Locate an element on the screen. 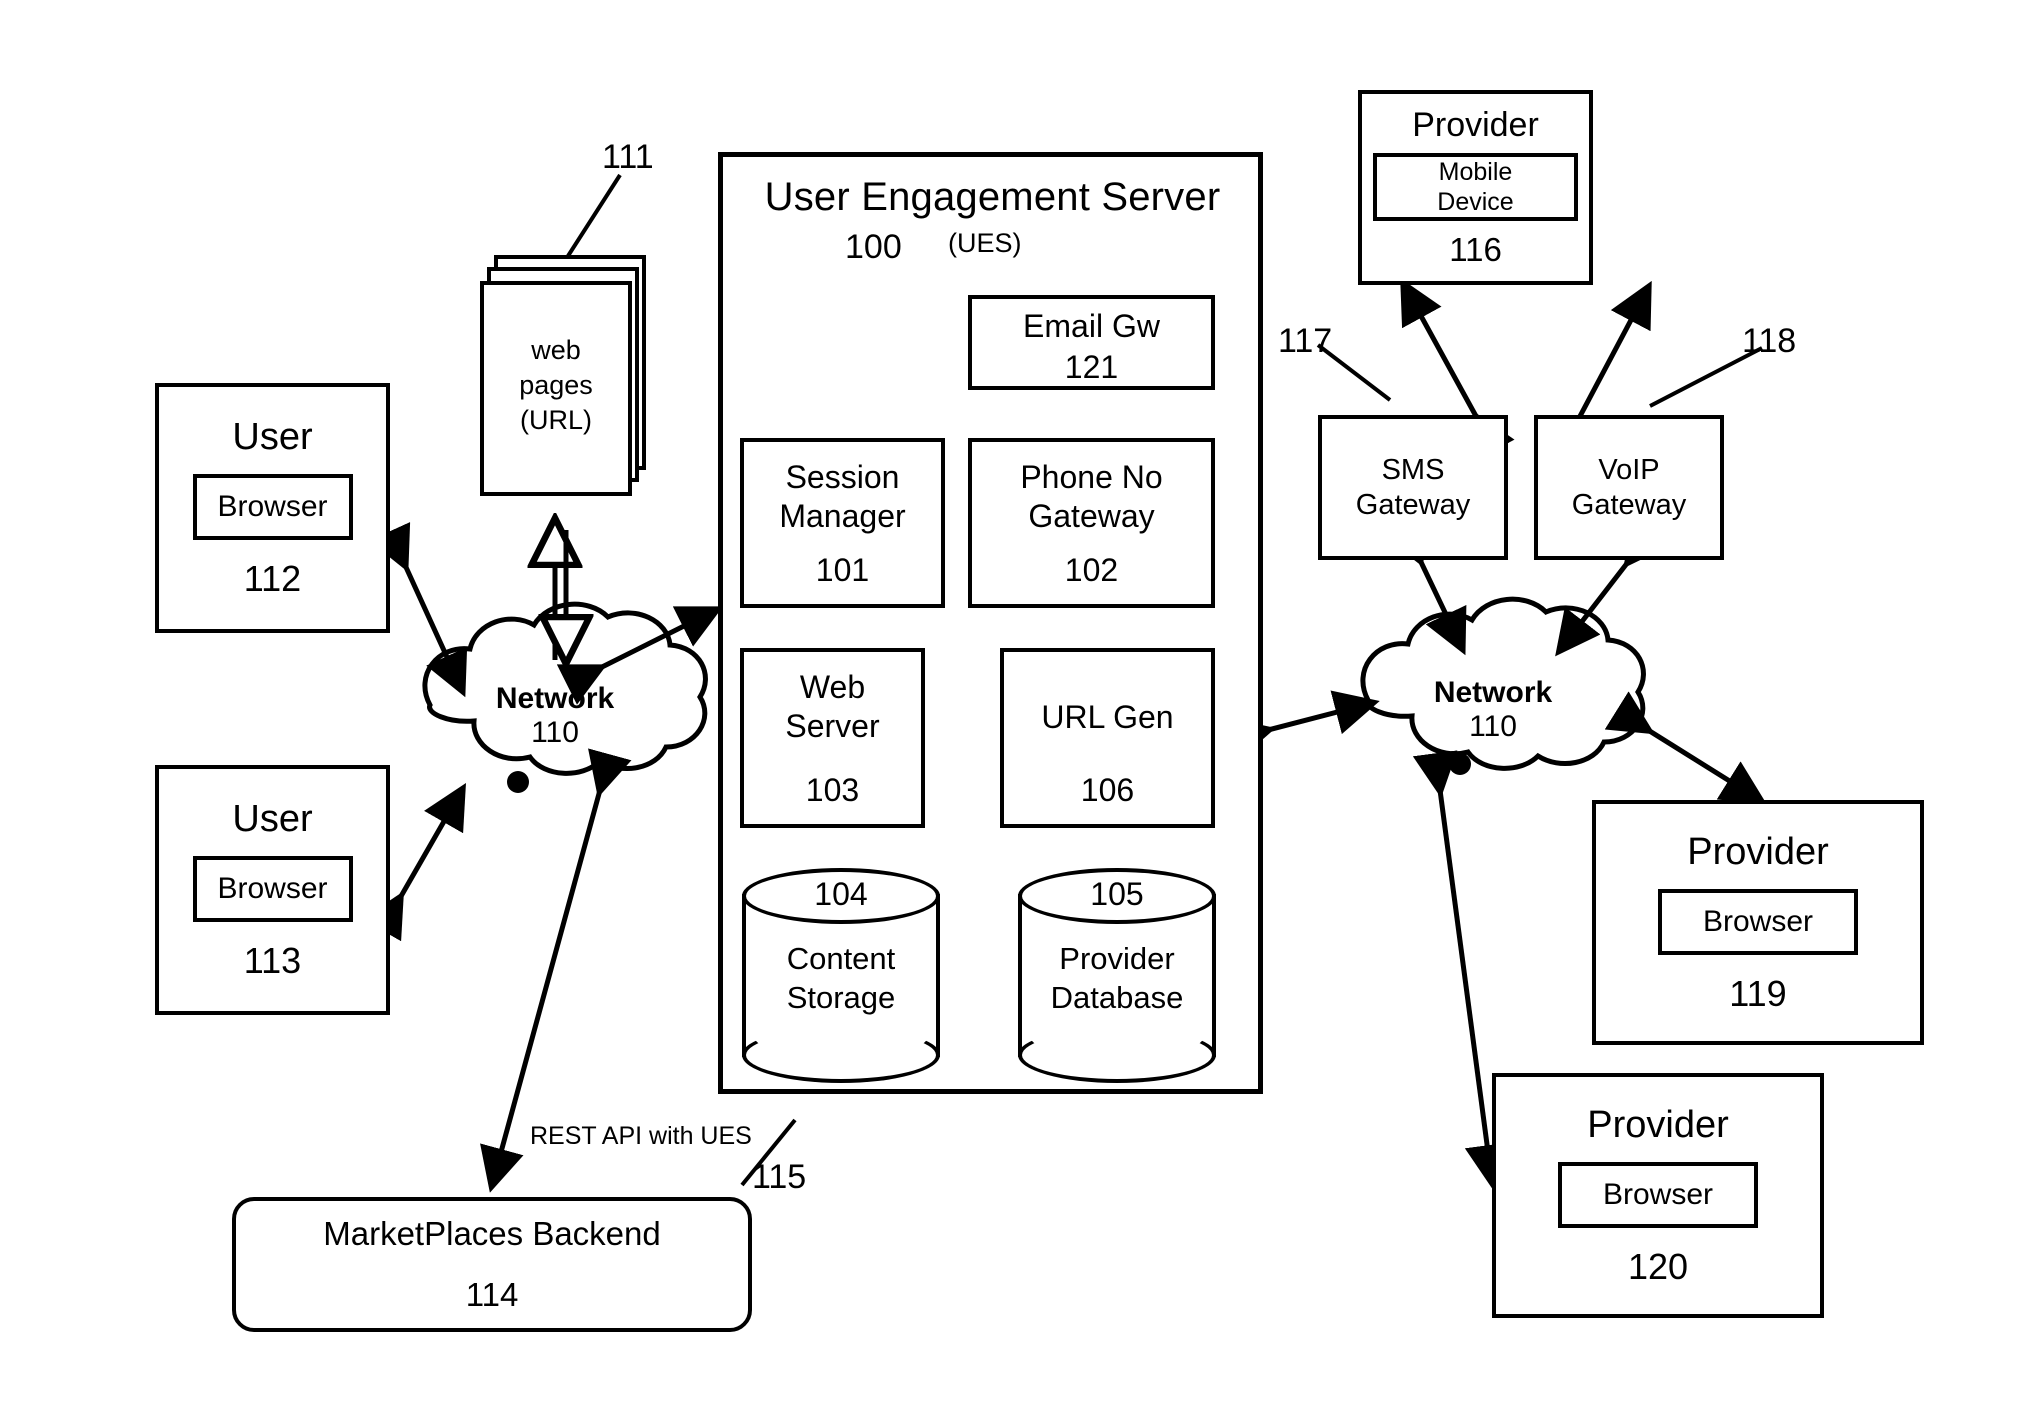 The image size is (2024, 1422). datastore-ref-number: 104 is located at coordinates (841, 894).